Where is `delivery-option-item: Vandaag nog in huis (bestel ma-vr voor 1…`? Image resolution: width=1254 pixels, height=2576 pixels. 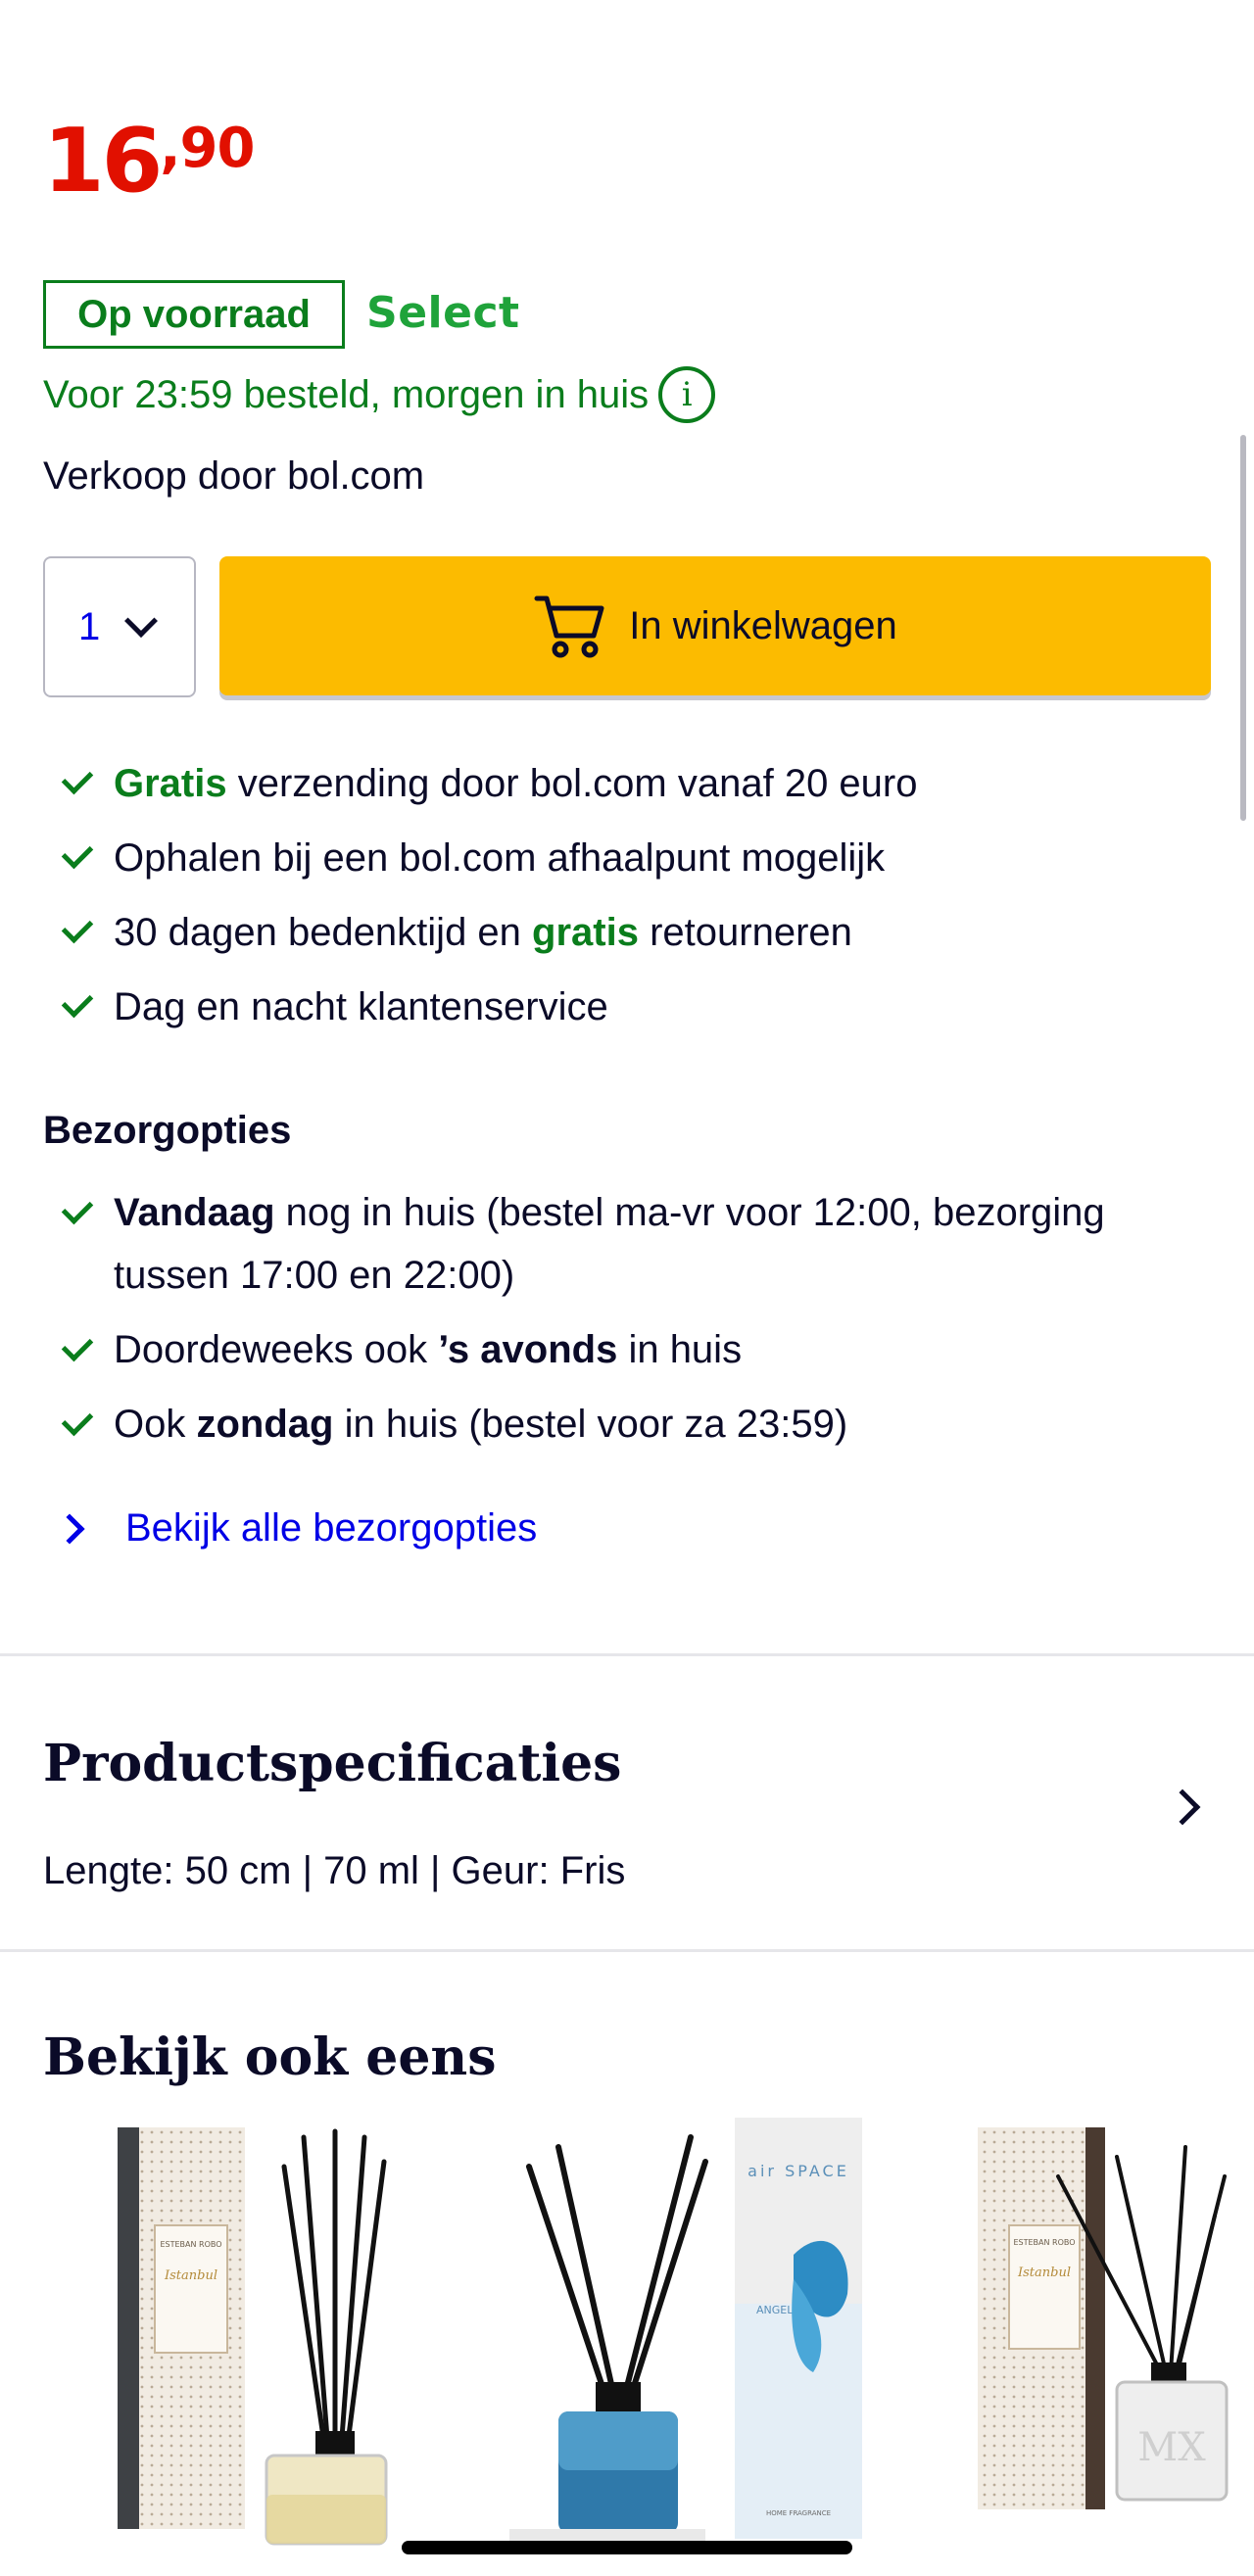 delivery-option-item: Vandaag nog in huis (bestel ma-vr voor 1… is located at coordinates (643, 1244).